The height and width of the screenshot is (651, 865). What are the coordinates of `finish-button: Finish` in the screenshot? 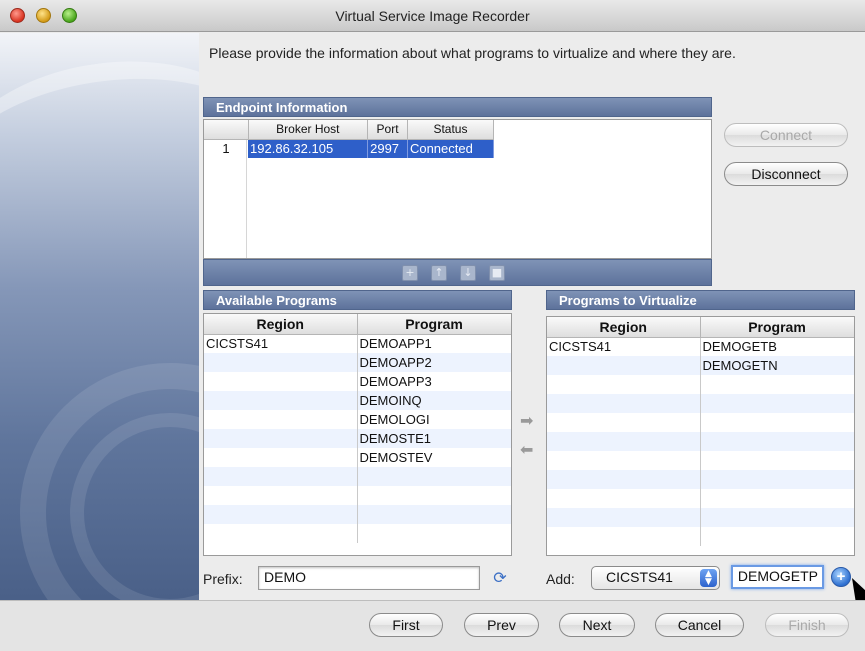 It's located at (807, 625).